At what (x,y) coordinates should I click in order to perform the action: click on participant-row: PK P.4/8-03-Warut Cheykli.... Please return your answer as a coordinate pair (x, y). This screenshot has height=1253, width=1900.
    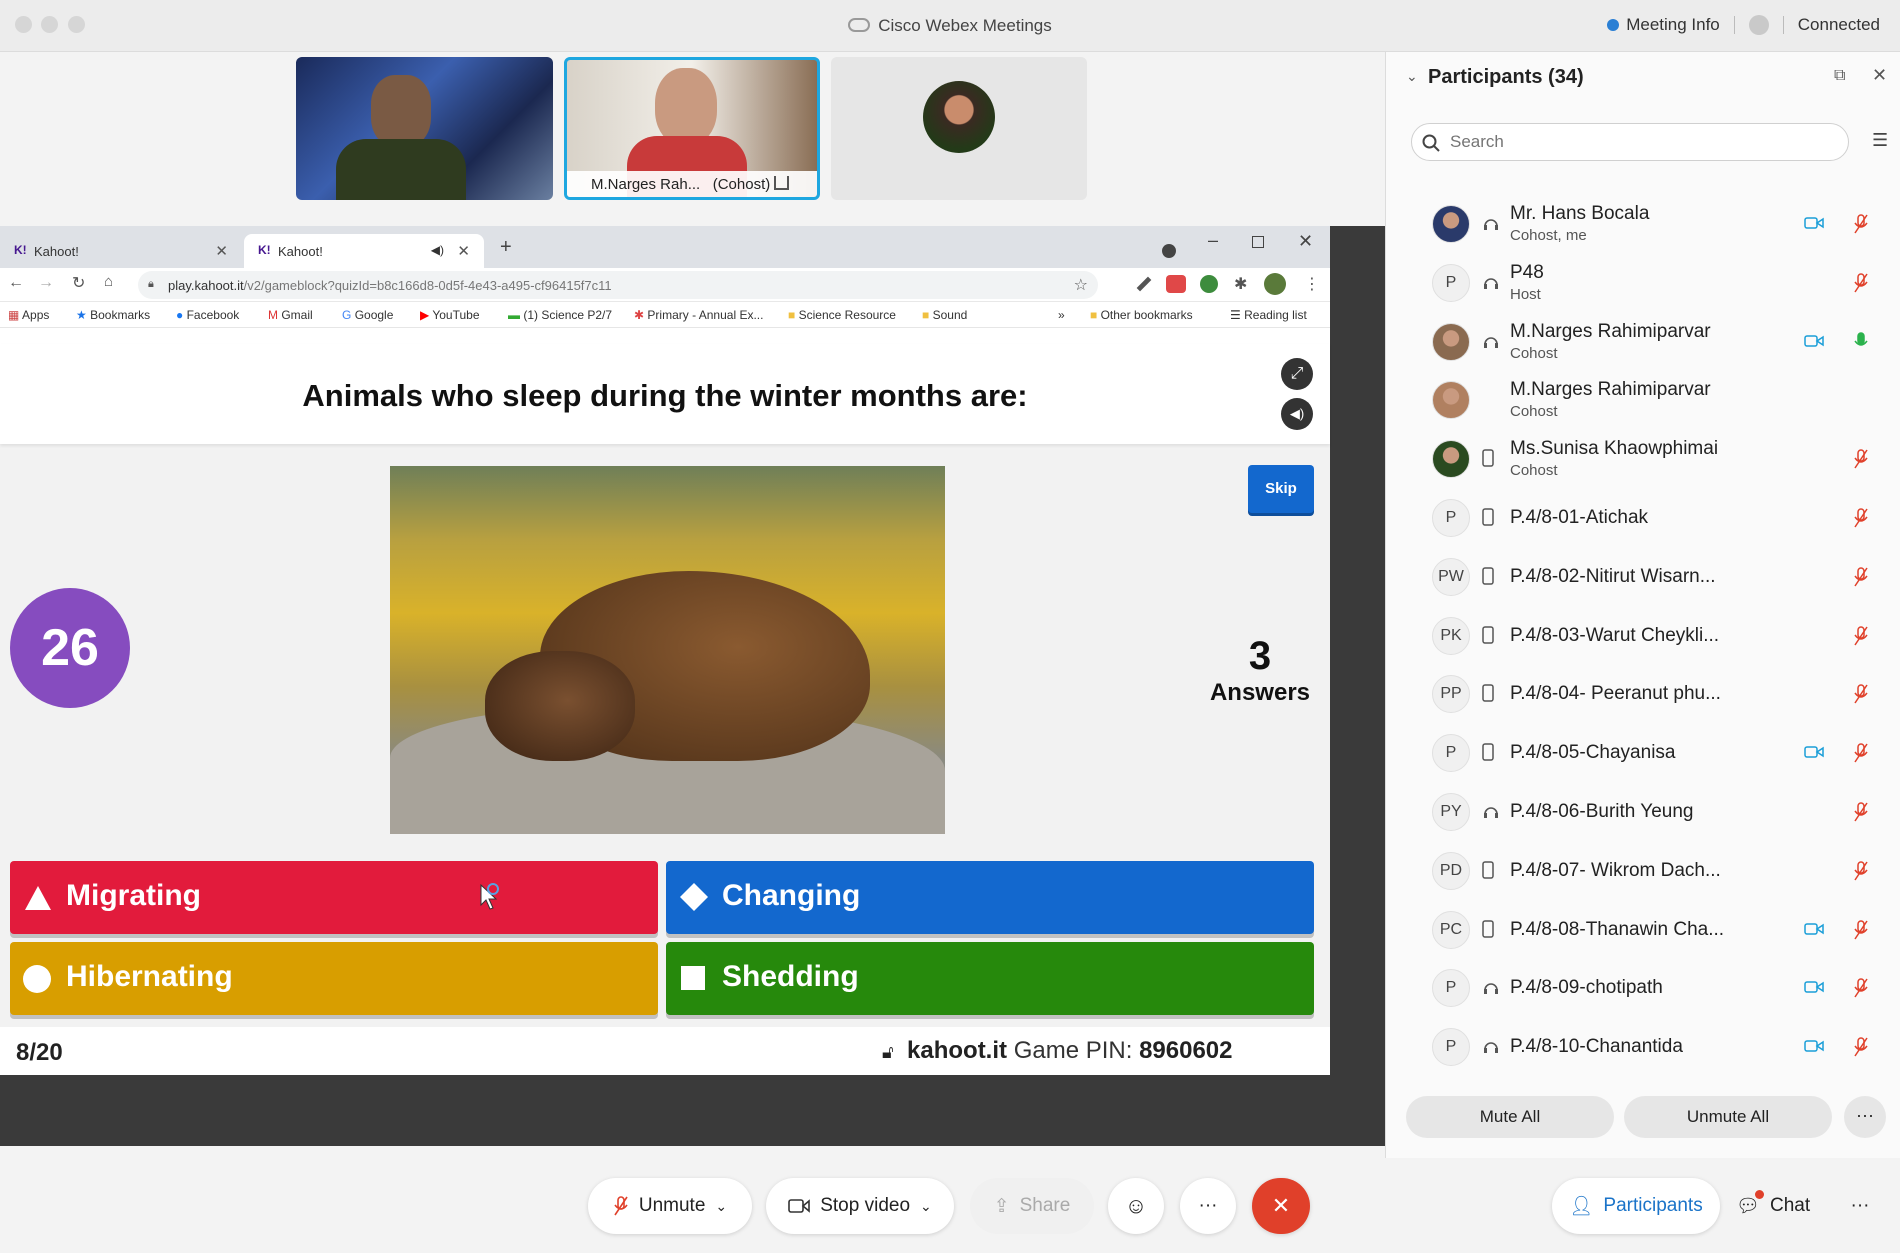
    Looking at the image, I should click on (1643, 636).